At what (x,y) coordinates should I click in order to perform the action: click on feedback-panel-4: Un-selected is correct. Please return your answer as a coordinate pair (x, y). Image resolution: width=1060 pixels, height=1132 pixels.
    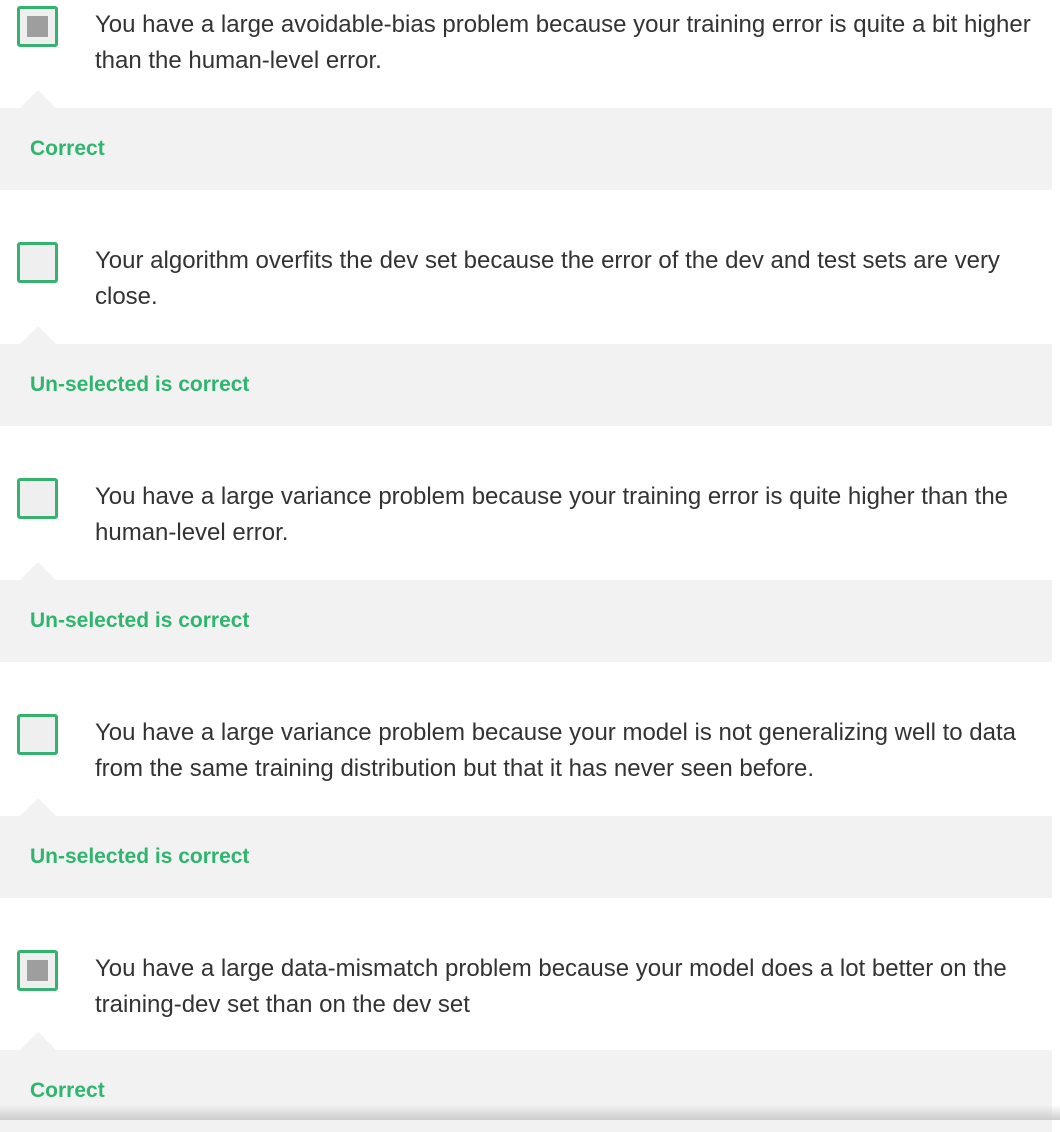
    Looking at the image, I should click on (526, 848).